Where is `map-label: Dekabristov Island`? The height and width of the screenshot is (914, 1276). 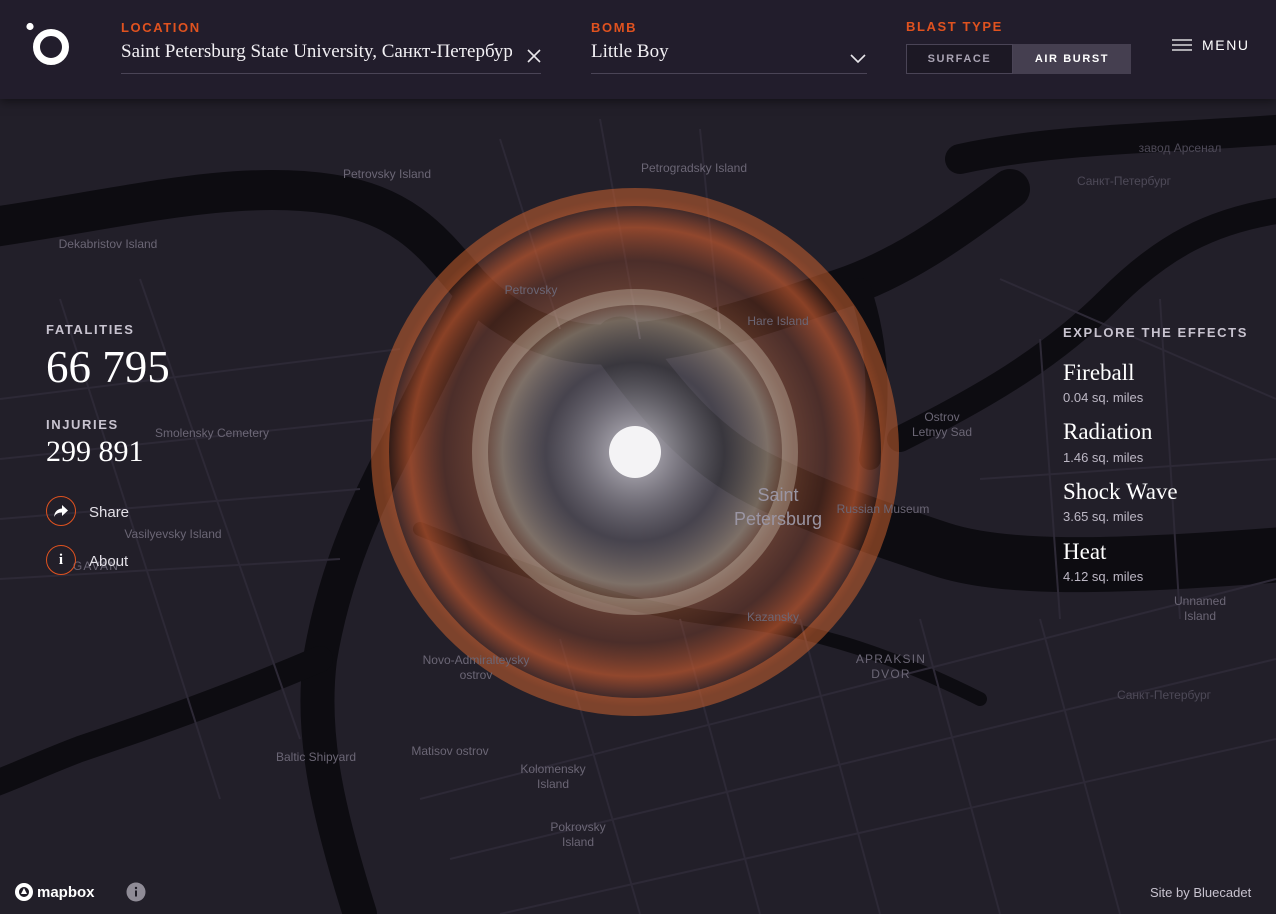 map-label: Dekabristov Island is located at coordinates (108, 244).